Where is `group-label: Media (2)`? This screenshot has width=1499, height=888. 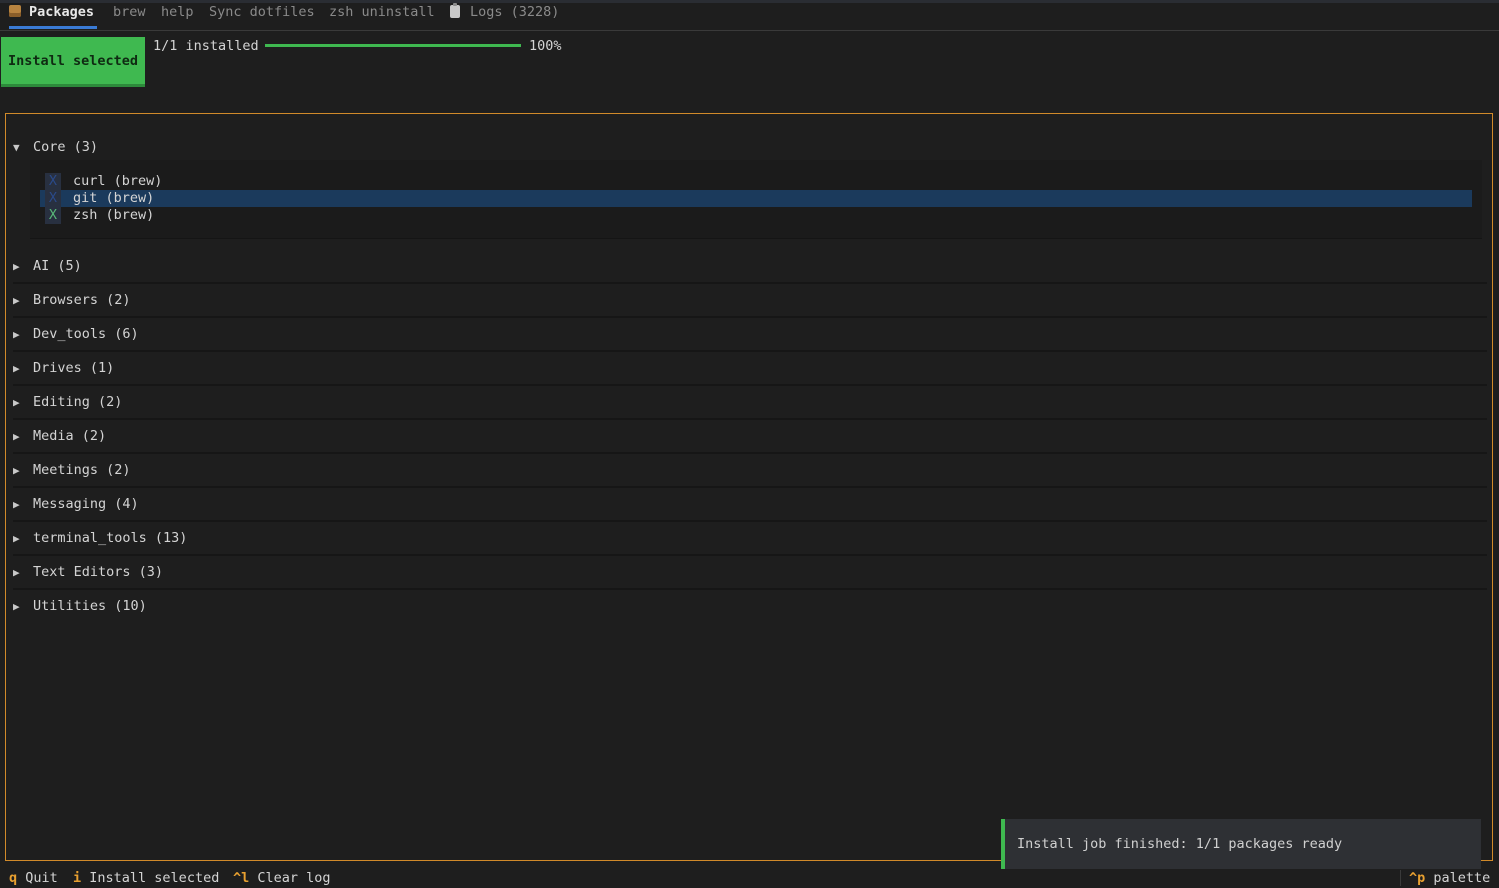
group-label: Media (2) is located at coordinates (70, 436).